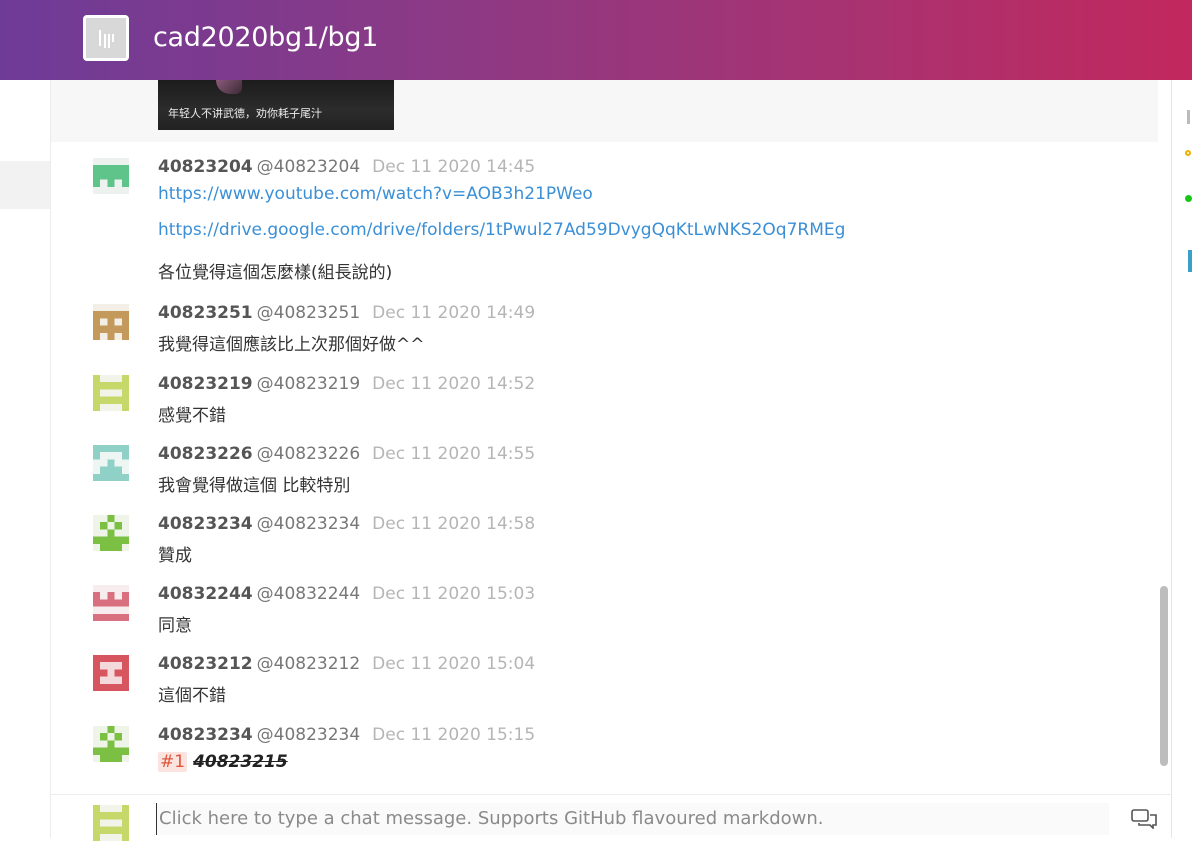 The width and height of the screenshot is (1192, 841). What do you see at coordinates (276, 105) in the screenshot?
I see `message-image: 年轻人不讲武德，劝你耗子尾汁` at bounding box center [276, 105].